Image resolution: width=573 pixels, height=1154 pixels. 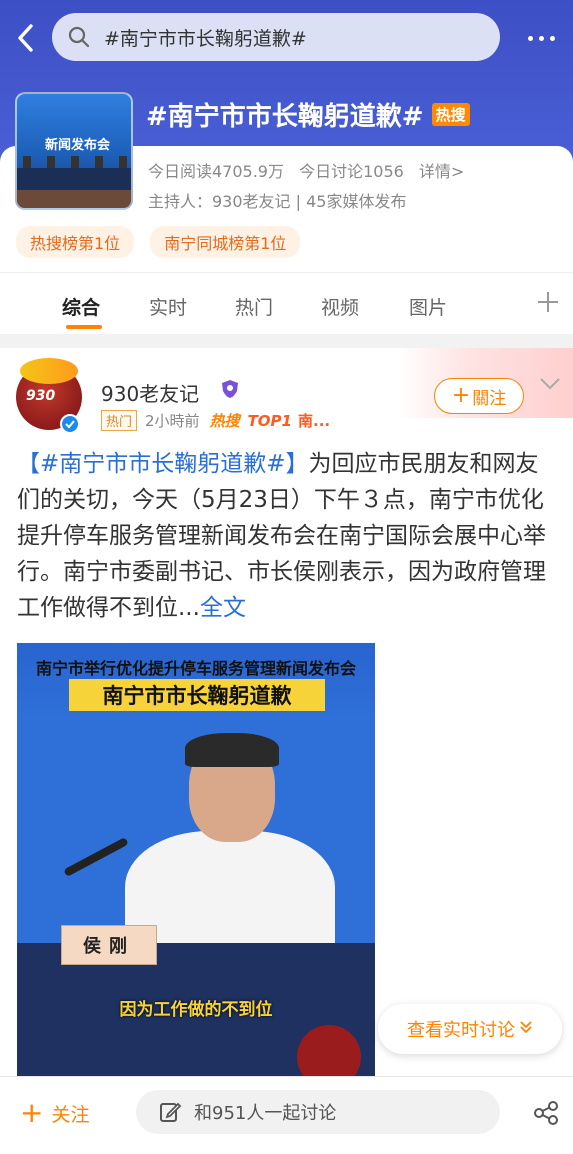 I want to click on meta-resou: 热搜, so click(x=224, y=421).